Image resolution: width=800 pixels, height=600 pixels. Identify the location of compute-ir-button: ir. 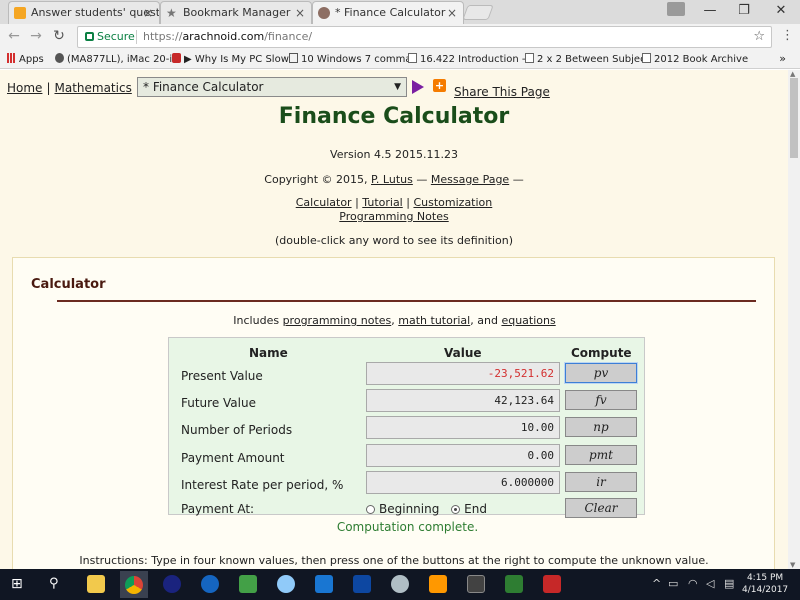
(601, 482).